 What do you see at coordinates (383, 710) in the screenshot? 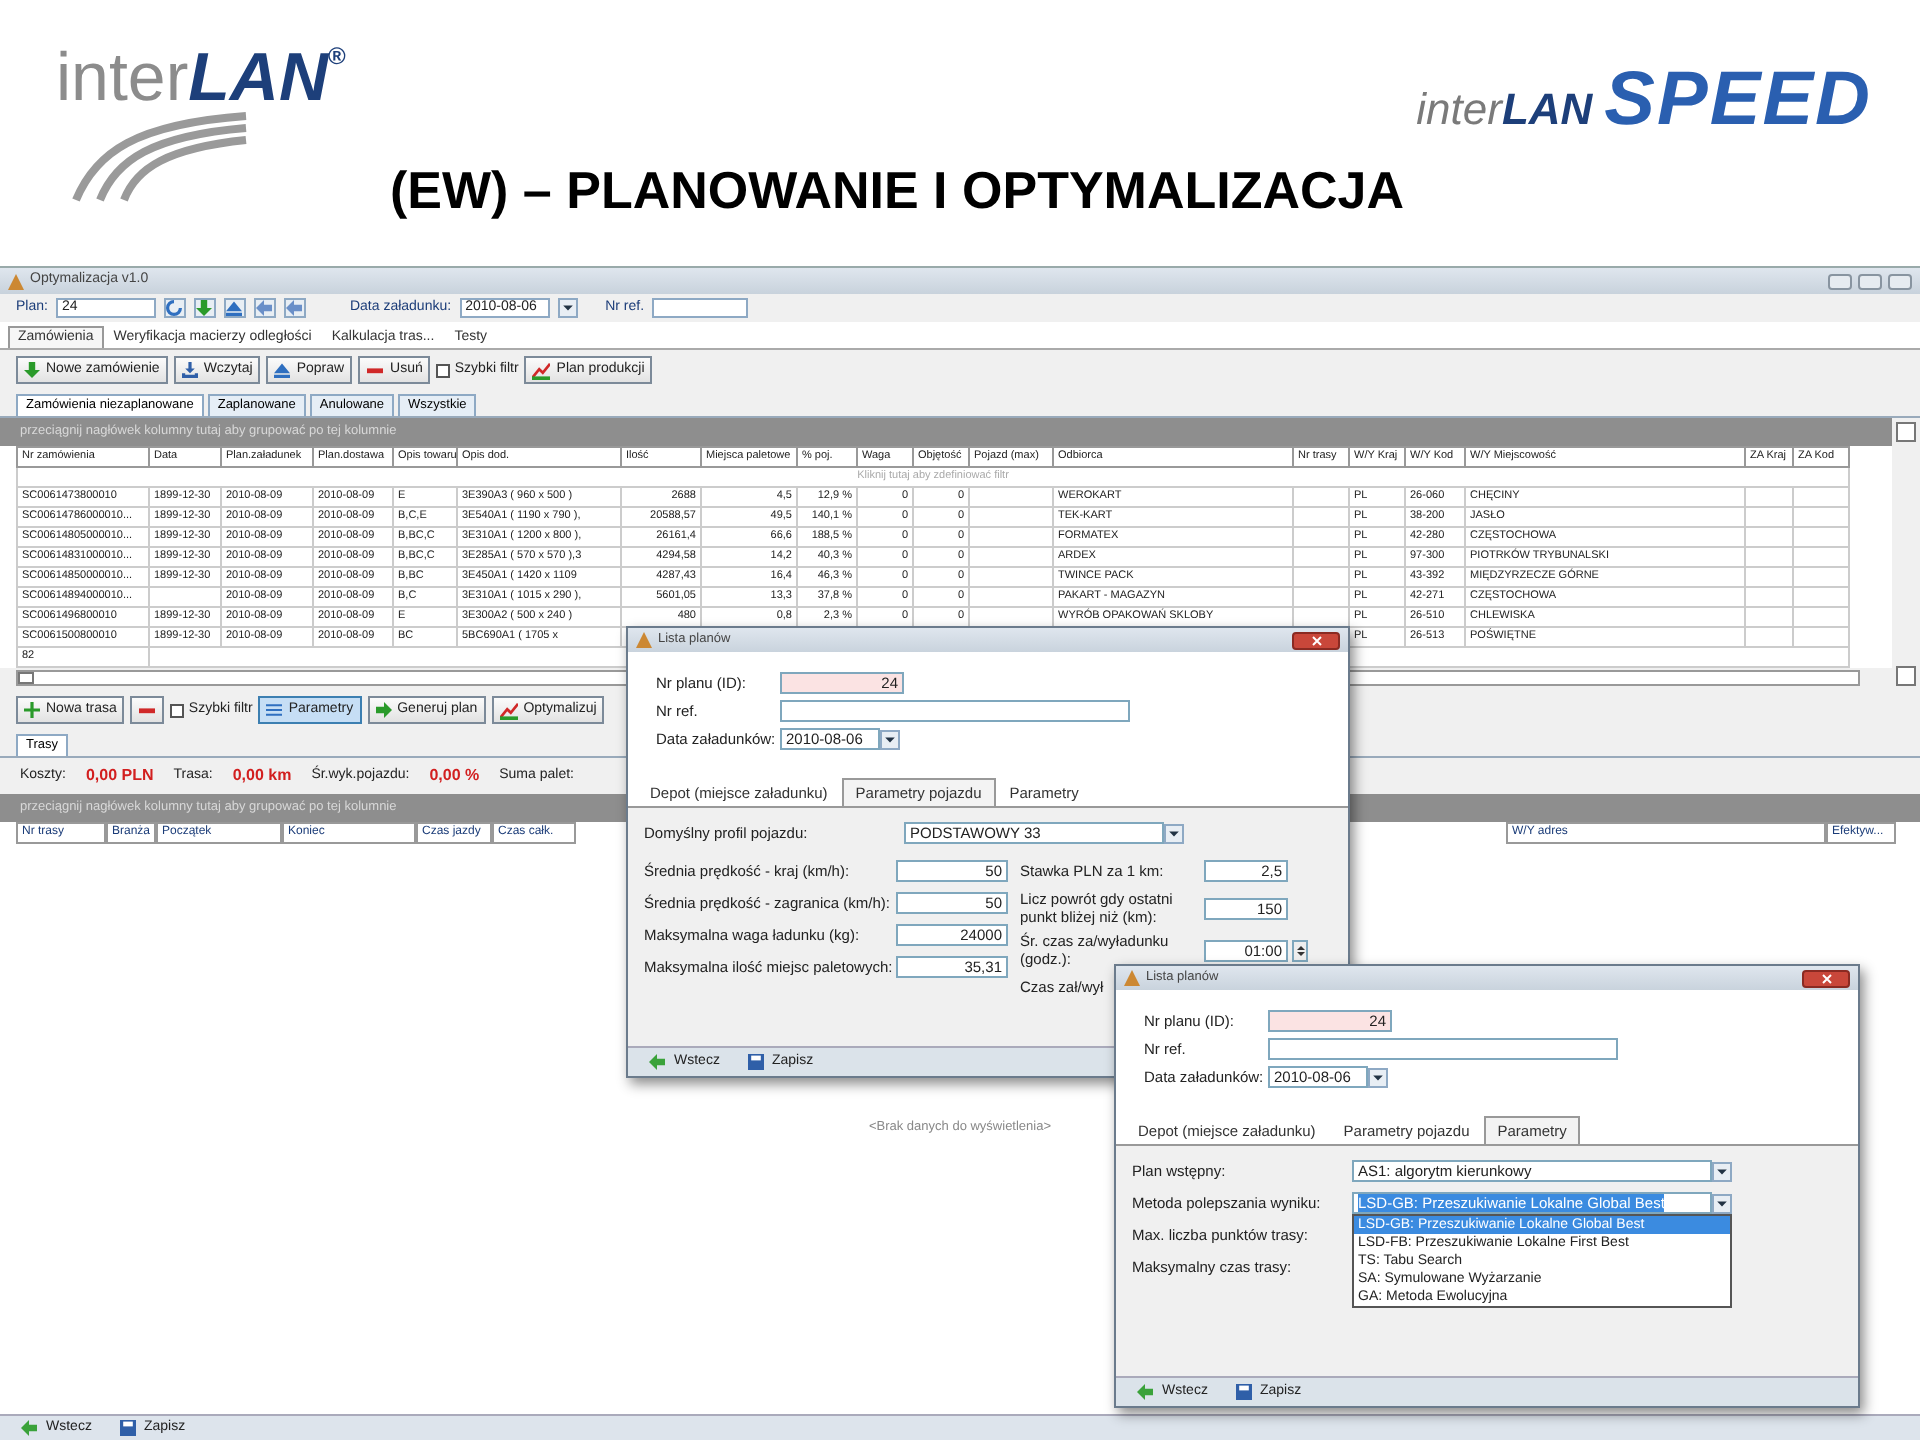
I see `arrow-right-icon` at bounding box center [383, 710].